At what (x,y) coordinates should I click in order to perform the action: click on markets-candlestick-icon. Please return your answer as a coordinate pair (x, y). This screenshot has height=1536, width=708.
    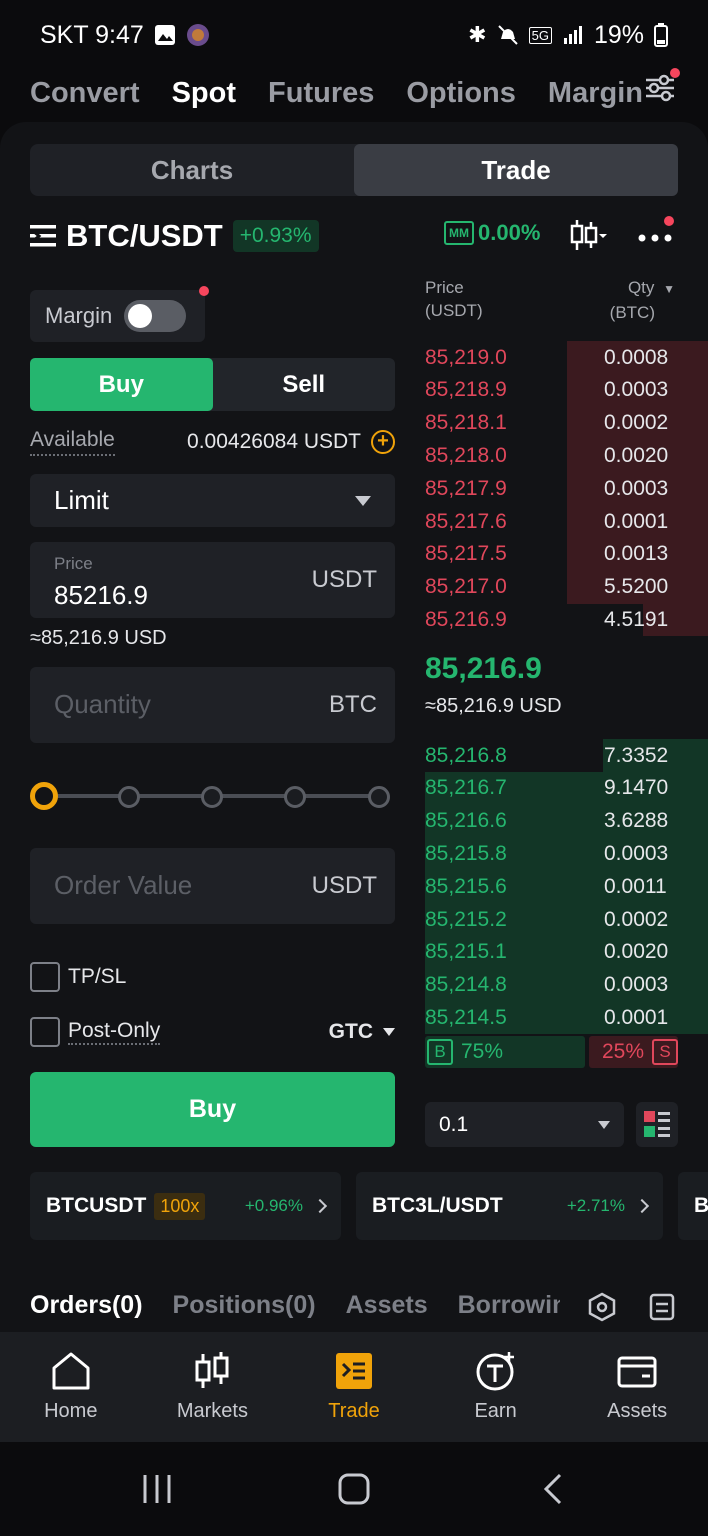
    Looking at the image, I should click on (212, 1370).